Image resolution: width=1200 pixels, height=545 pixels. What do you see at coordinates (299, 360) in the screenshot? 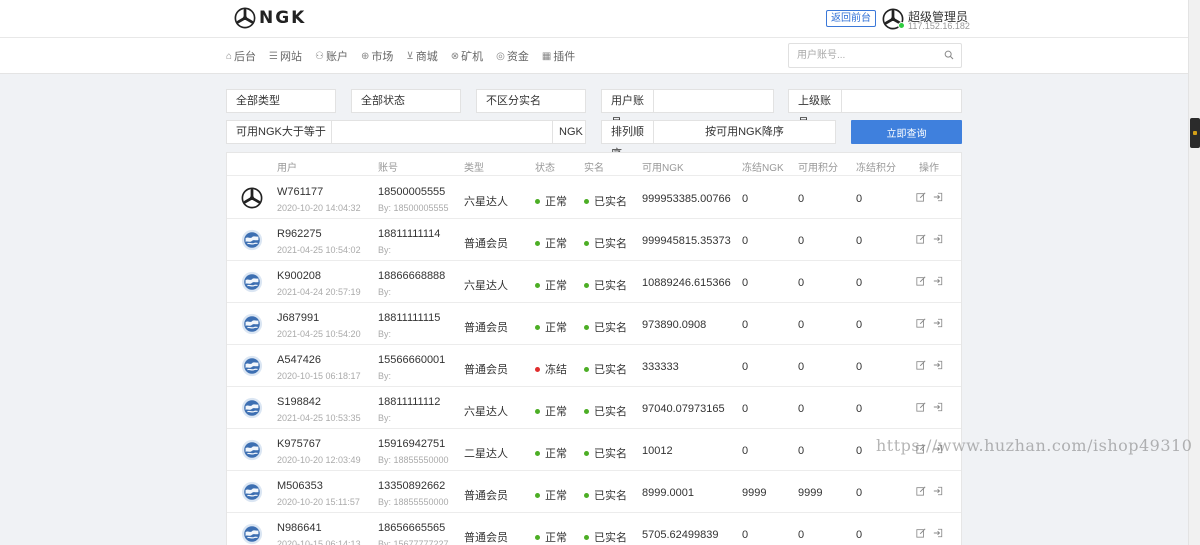
I see `user-name: A547426` at bounding box center [299, 360].